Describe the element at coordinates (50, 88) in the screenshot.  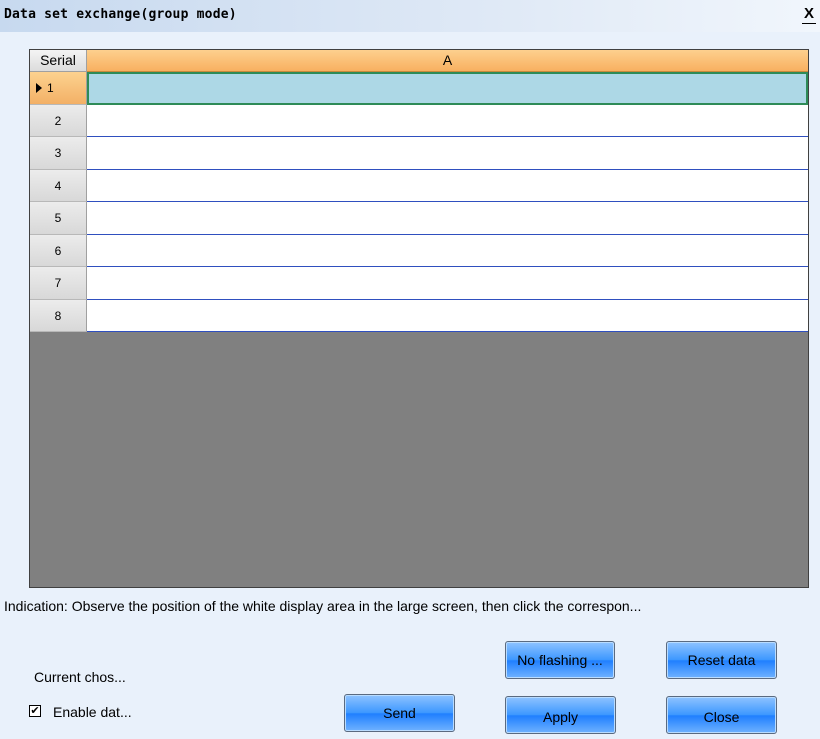
I see `row-serial-label: 1` at that location.